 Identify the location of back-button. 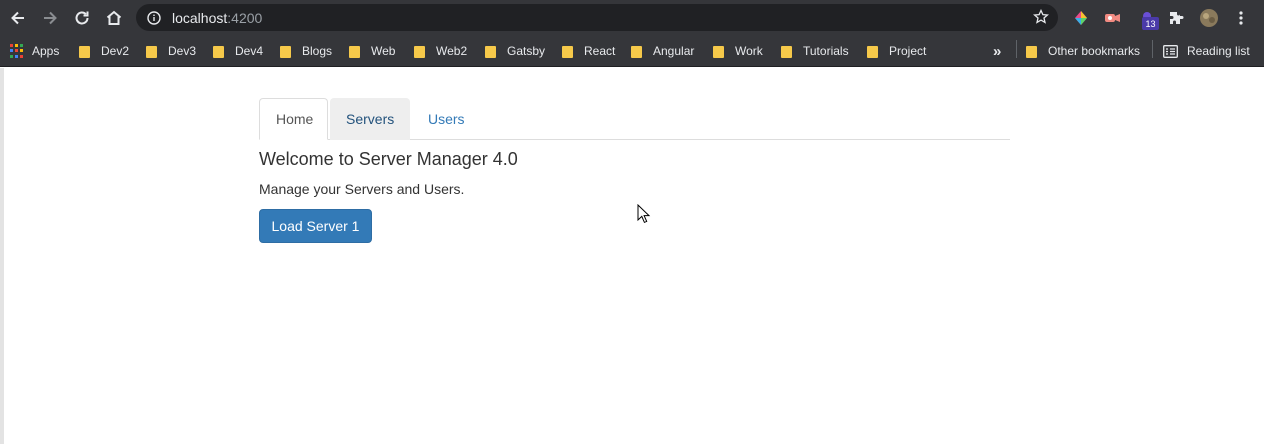
(18, 18).